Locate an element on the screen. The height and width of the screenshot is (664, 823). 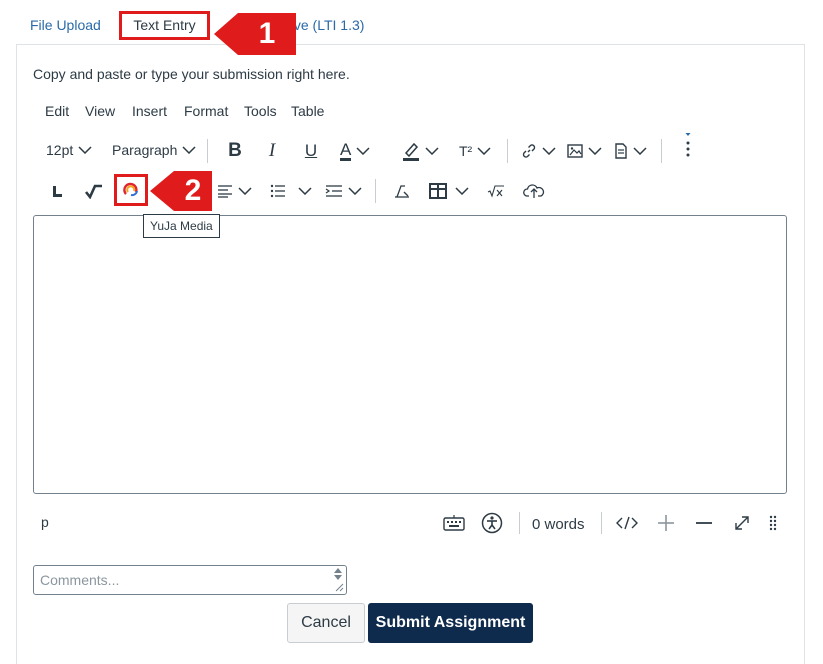
indent-button is located at coordinates (343, 191).